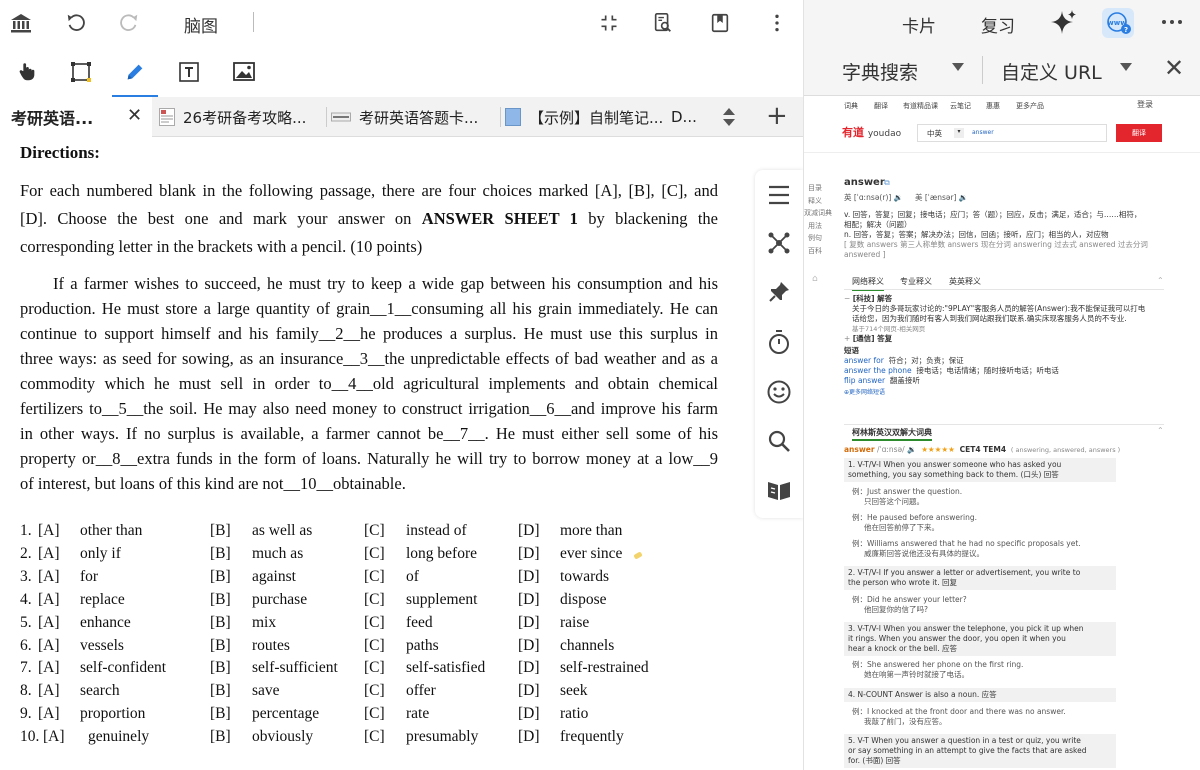 The image size is (1200, 770). Describe the element at coordinates (878, 370) in the screenshot. I see `phrase-link: answer the phone` at that location.